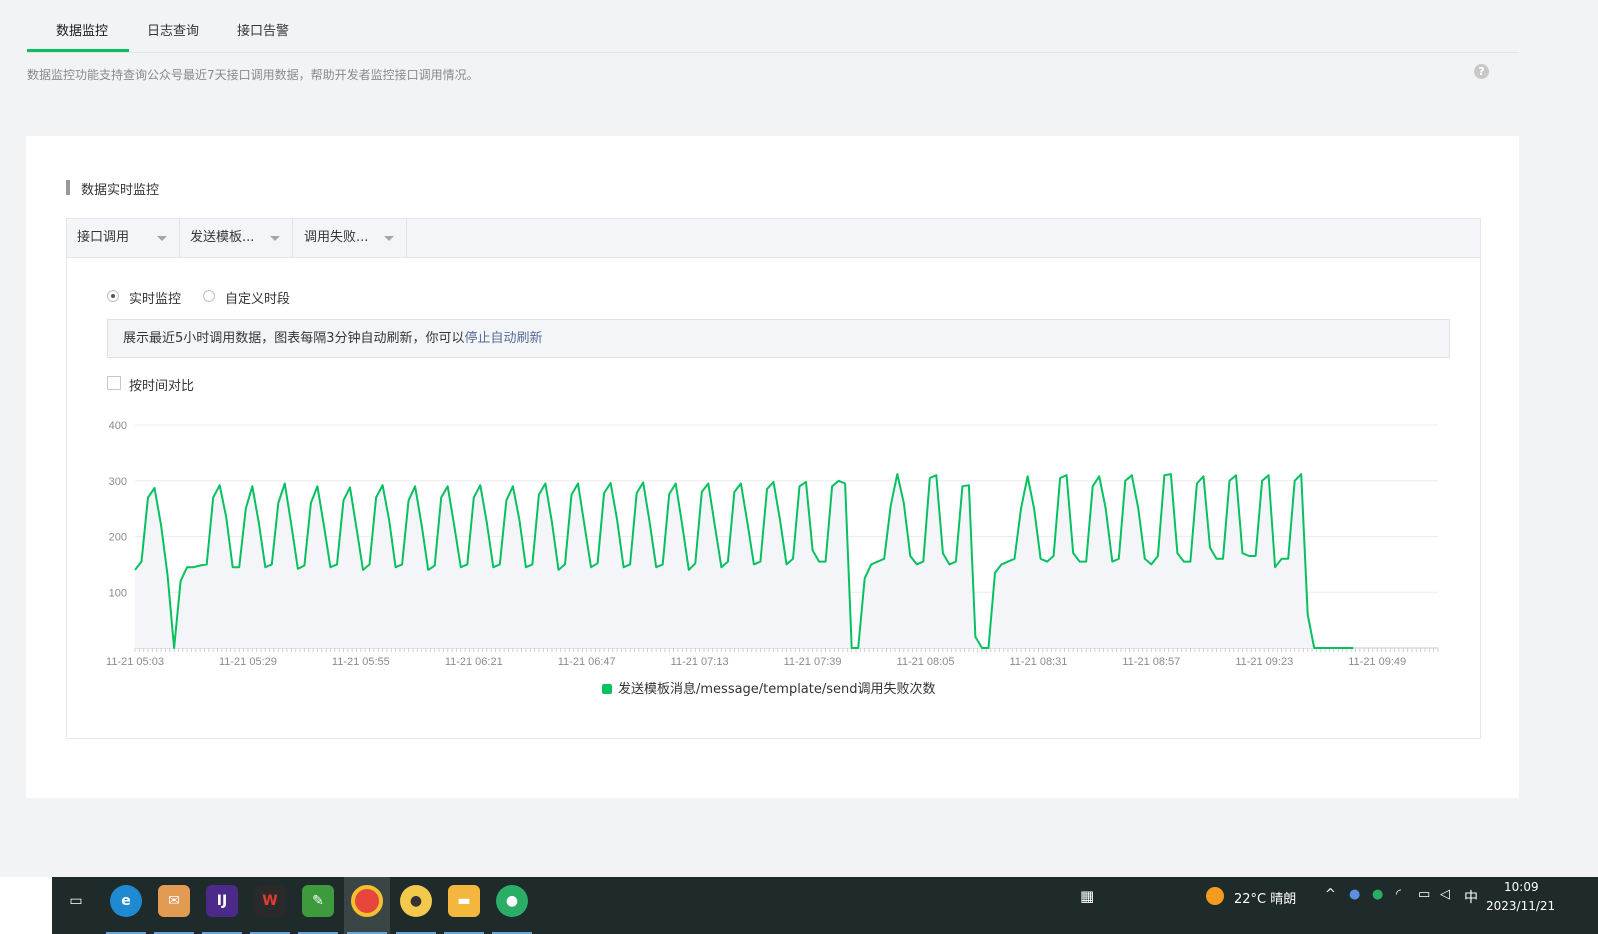 The height and width of the screenshot is (934, 1598). I want to click on notepad-icon: ✎, so click(318, 901).